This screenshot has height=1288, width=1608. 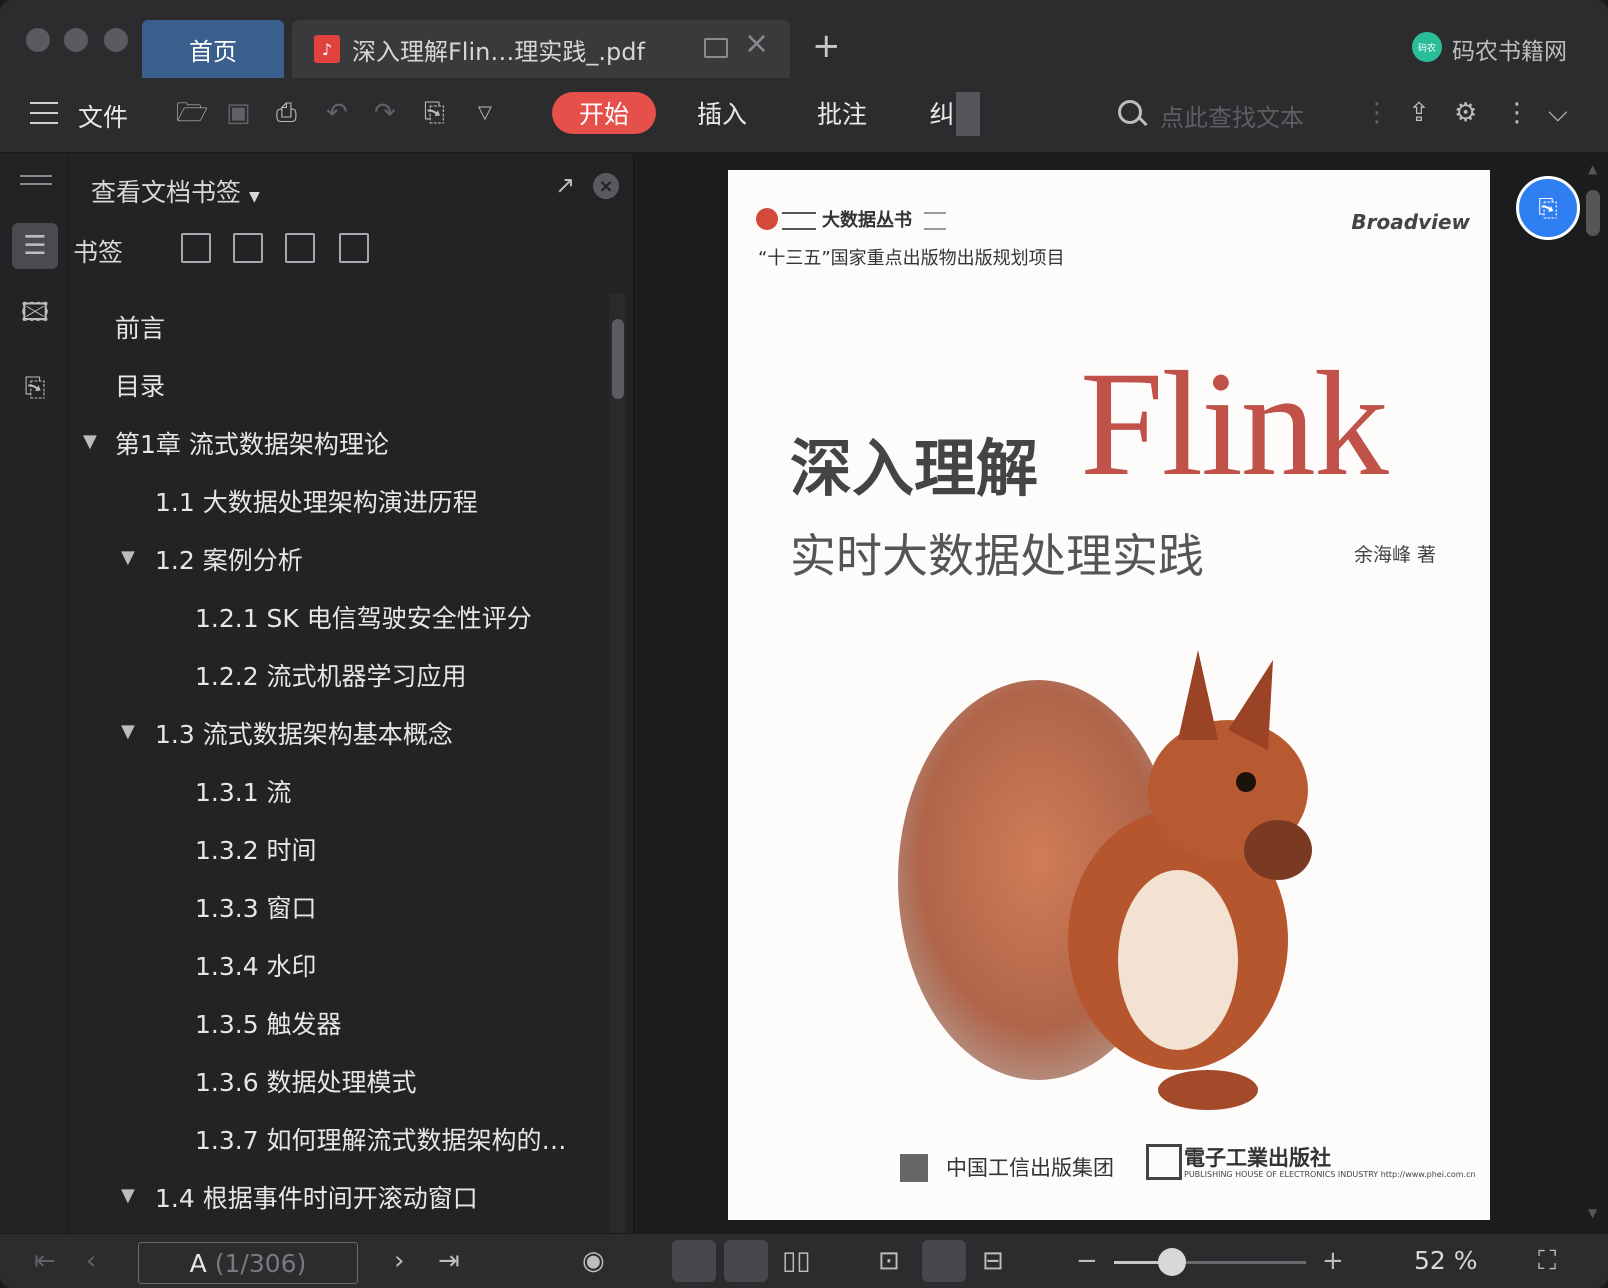 I want to click on panel-close-icon: ×, so click(x=606, y=186).